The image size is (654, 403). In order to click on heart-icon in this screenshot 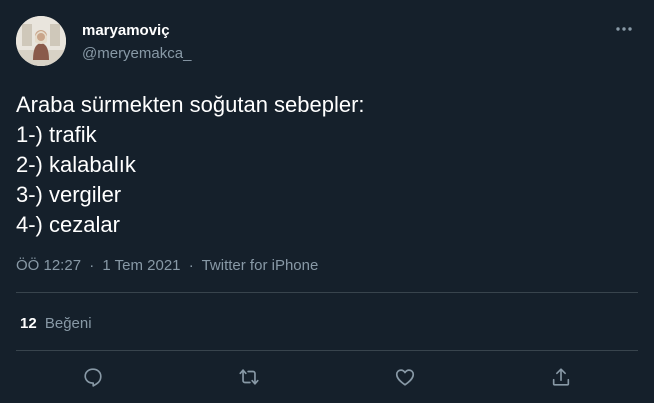, I will do `click(405, 377)`.